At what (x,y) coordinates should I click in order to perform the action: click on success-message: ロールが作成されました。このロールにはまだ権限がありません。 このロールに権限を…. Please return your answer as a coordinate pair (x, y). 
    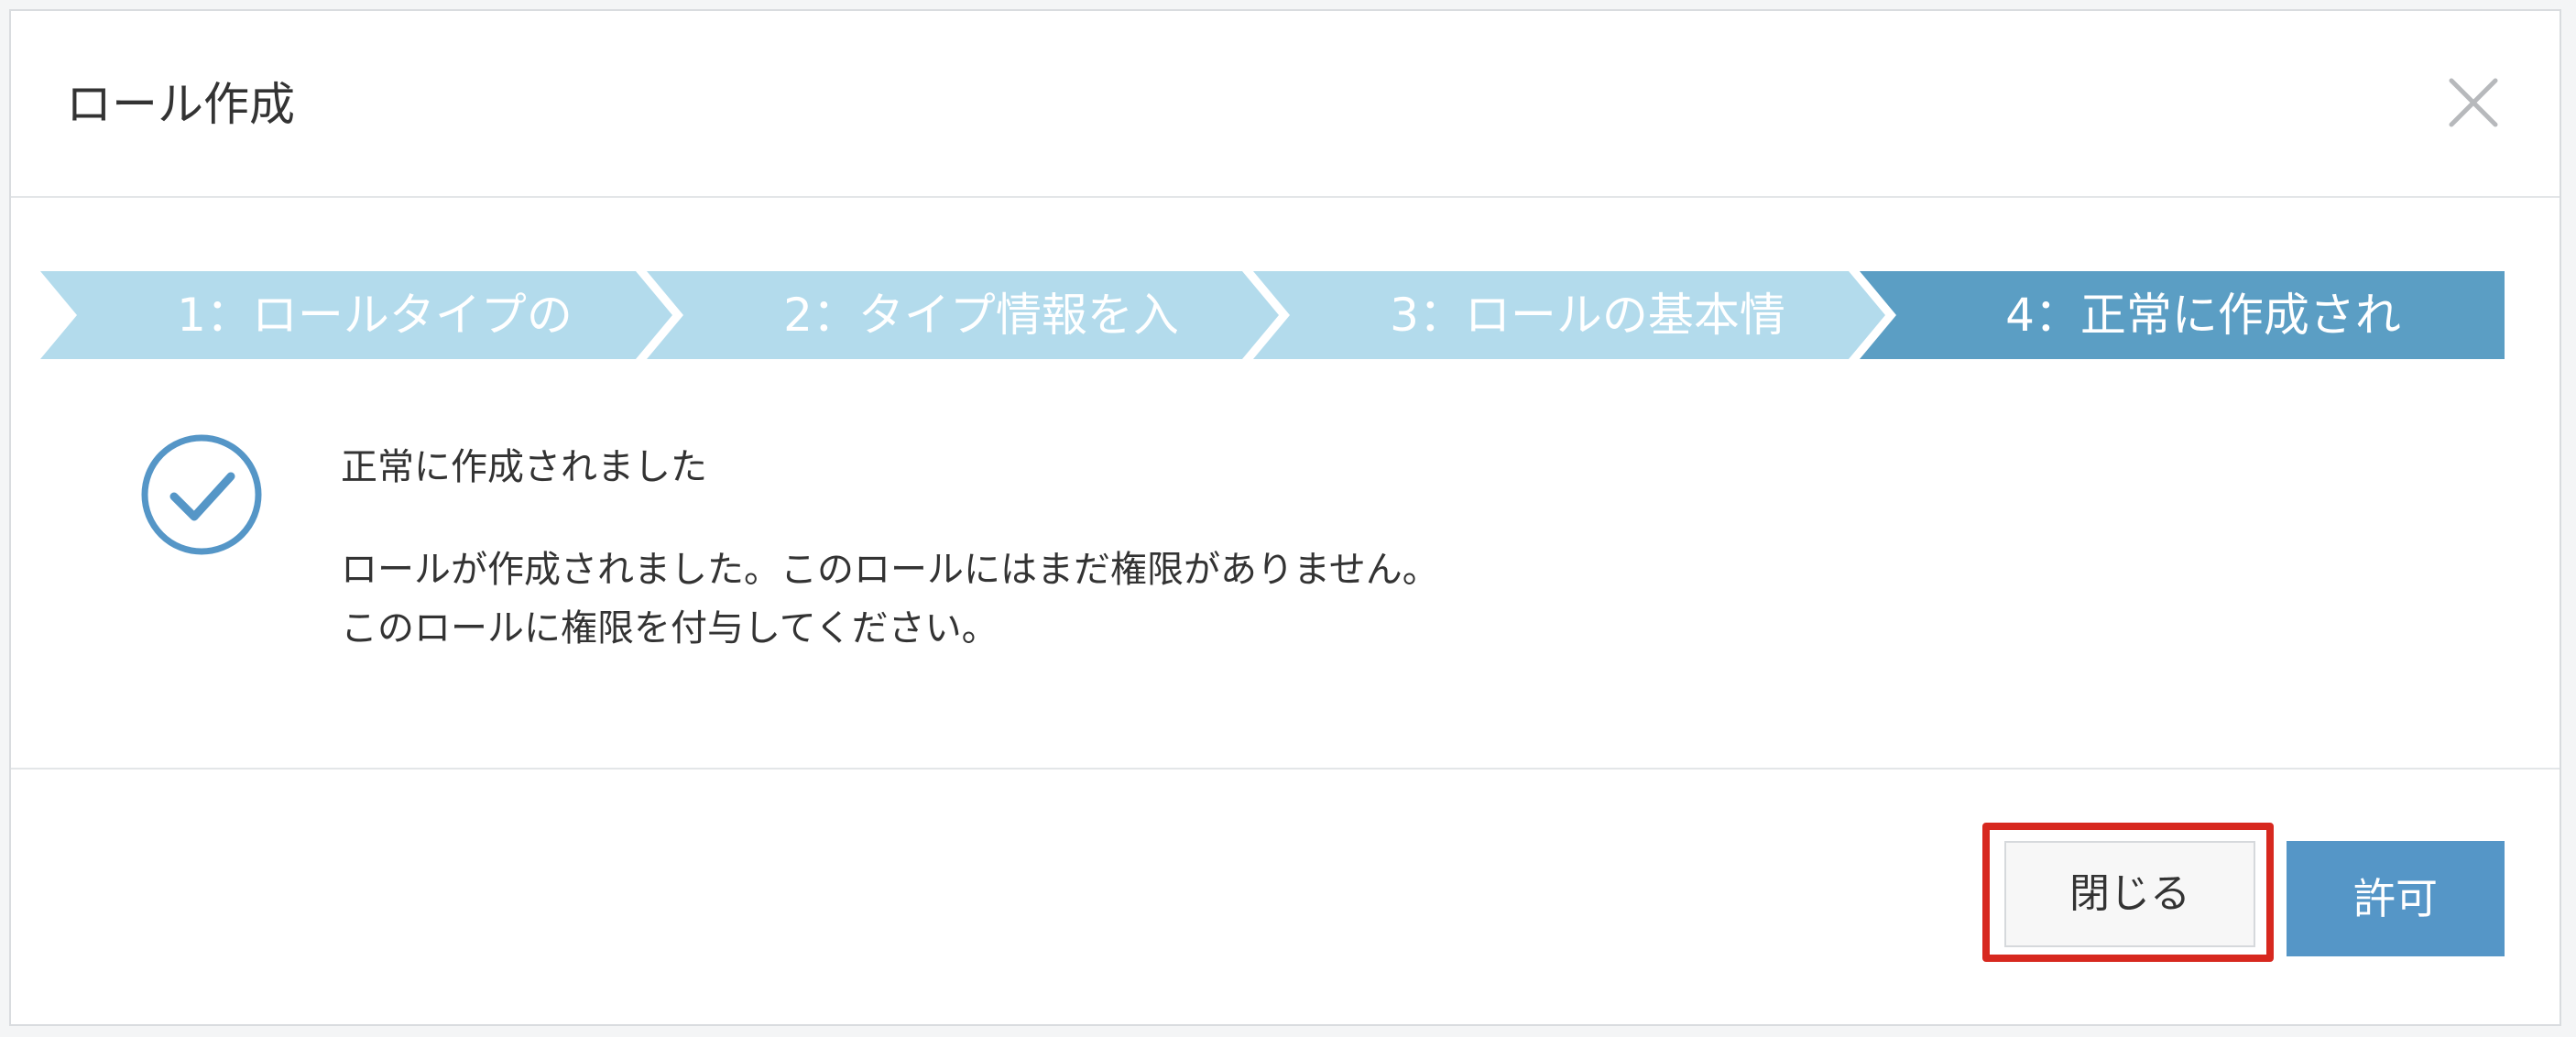
    Looking at the image, I should click on (890, 599).